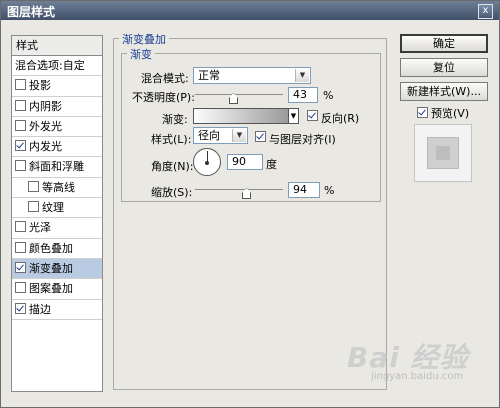 This screenshot has height=408, width=500. Describe the element at coordinates (45, 106) in the screenshot. I see `styles-list-item-label: 内阴影` at that location.